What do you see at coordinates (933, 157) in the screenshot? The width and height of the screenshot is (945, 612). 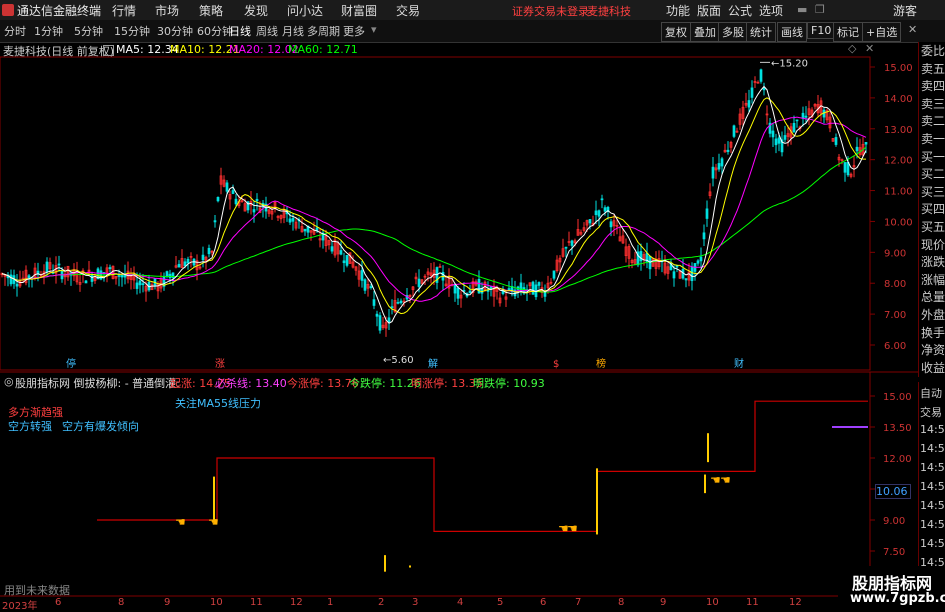 I see `side-item: 买一` at bounding box center [933, 157].